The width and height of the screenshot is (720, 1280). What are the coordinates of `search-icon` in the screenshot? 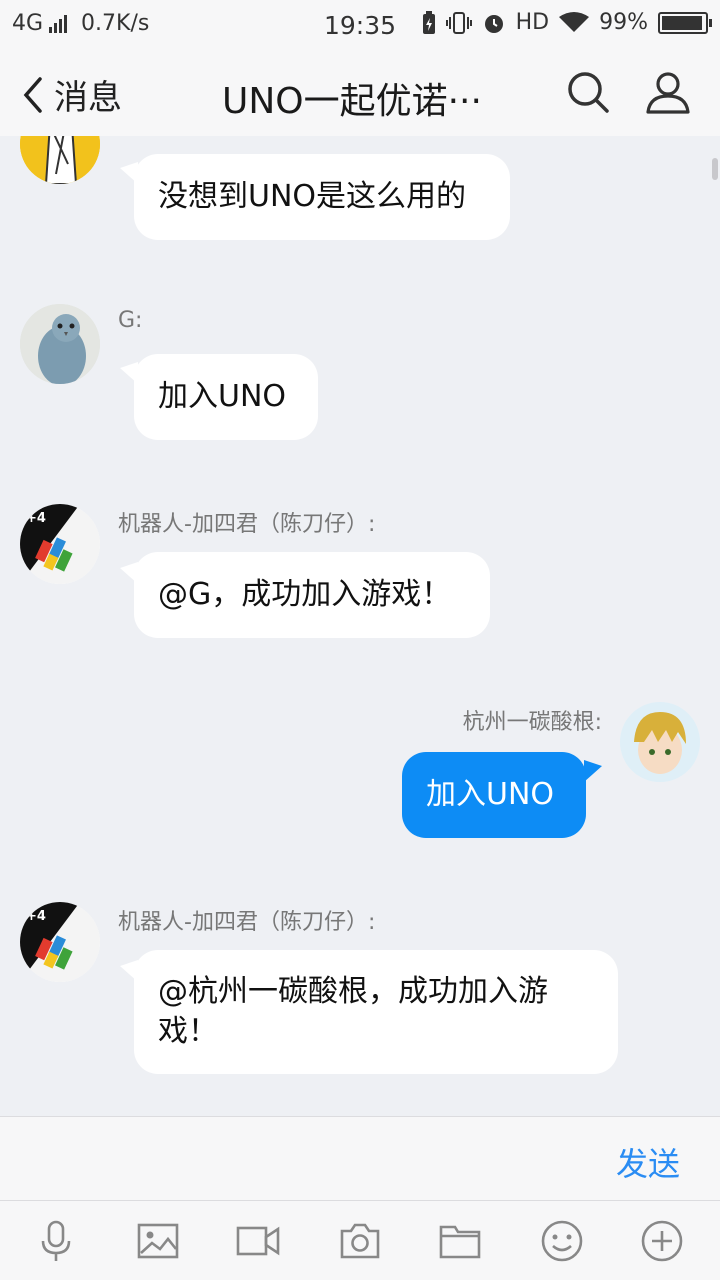 It's located at (588, 92).